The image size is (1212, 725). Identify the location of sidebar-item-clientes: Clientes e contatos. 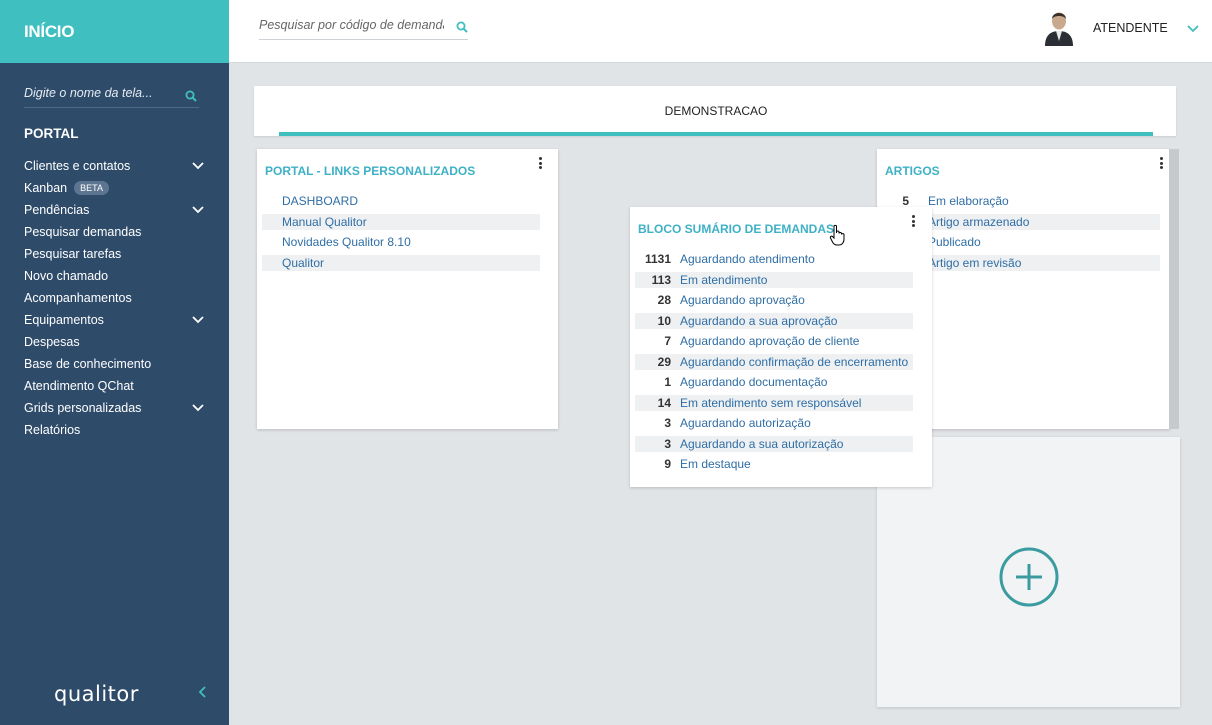
(114, 166).